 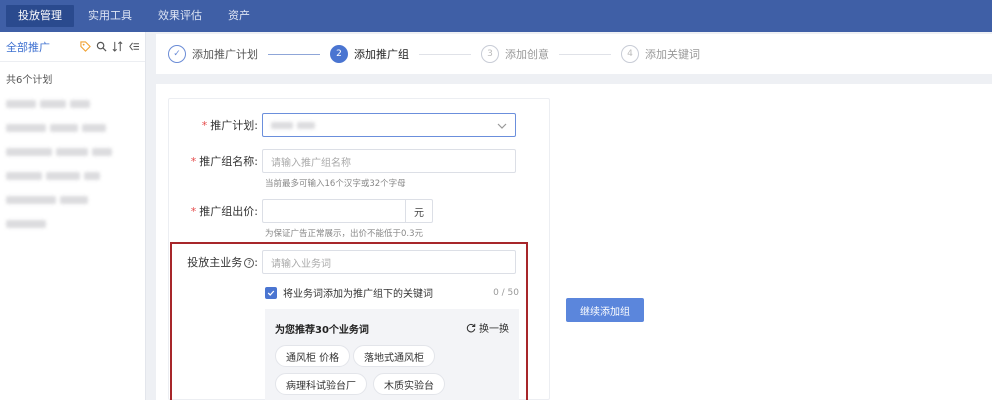 What do you see at coordinates (494, 329) in the screenshot?
I see `refresh-label: 换一换` at bounding box center [494, 329].